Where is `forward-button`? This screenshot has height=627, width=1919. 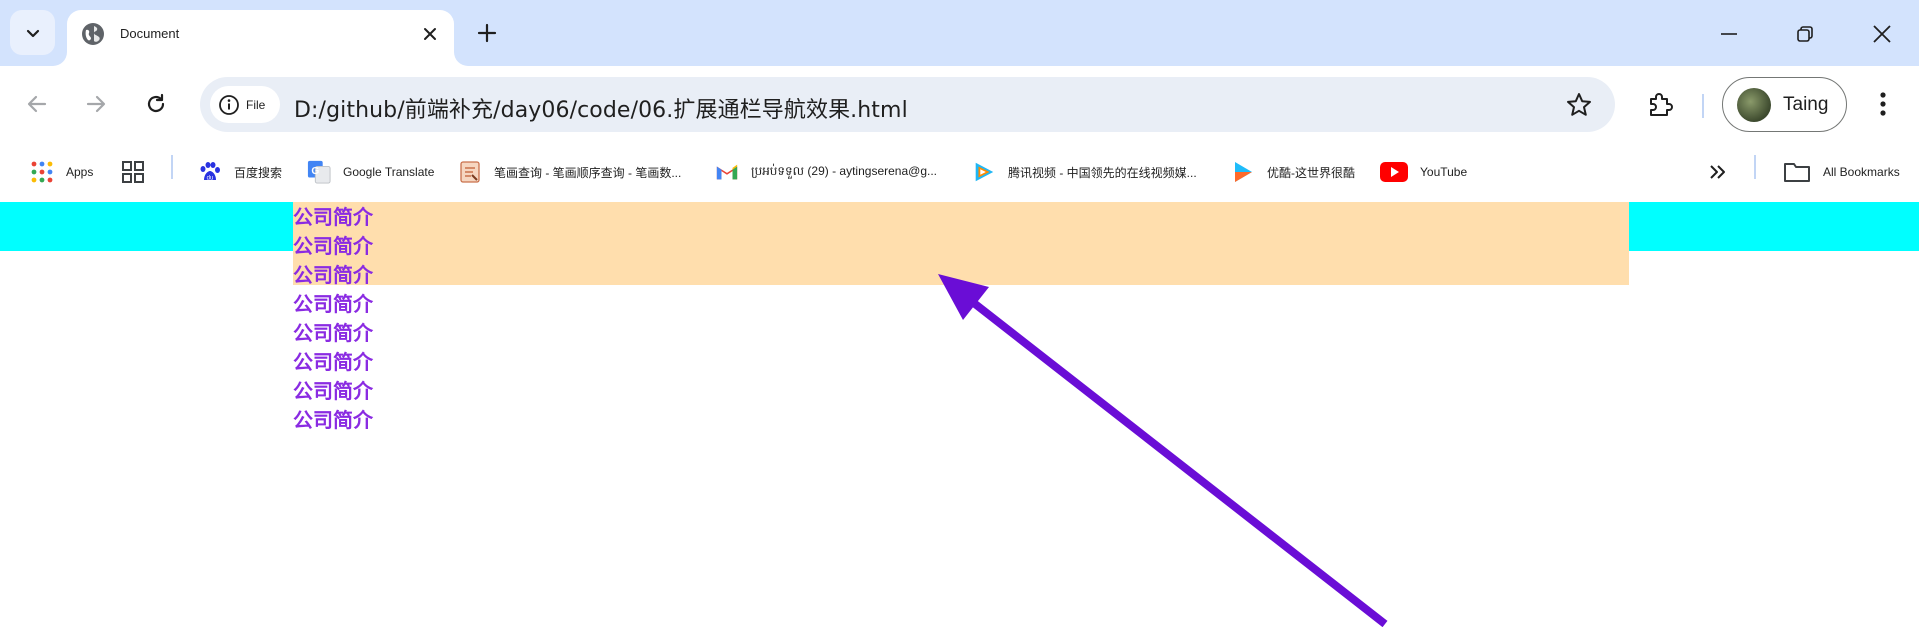
forward-button is located at coordinates (96, 104).